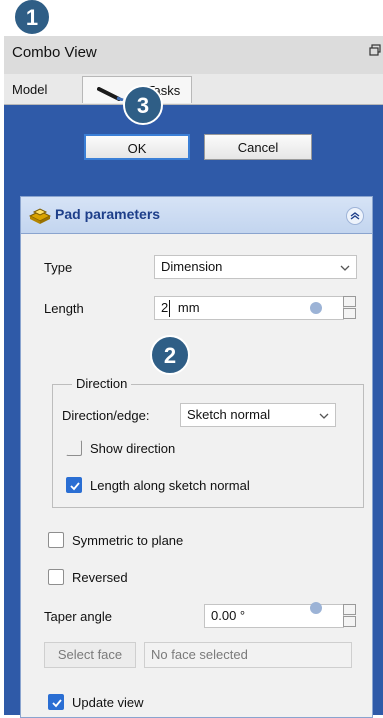  Describe the element at coordinates (133, 448) in the screenshot. I see `show-direction-label: Show direction` at that location.